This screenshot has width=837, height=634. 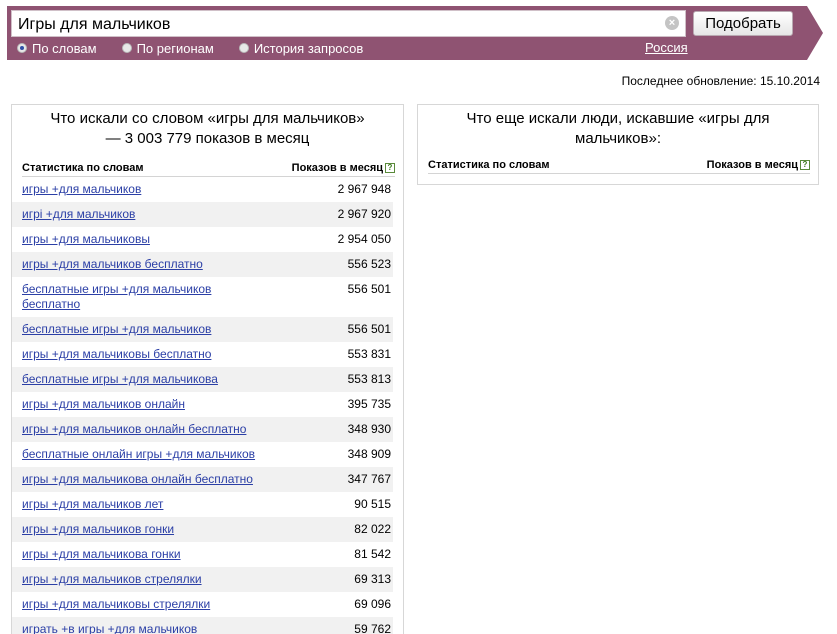 What do you see at coordinates (364, 189) in the screenshot?
I see `impressions-count: 2 967 948` at bounding box center [364, 189].